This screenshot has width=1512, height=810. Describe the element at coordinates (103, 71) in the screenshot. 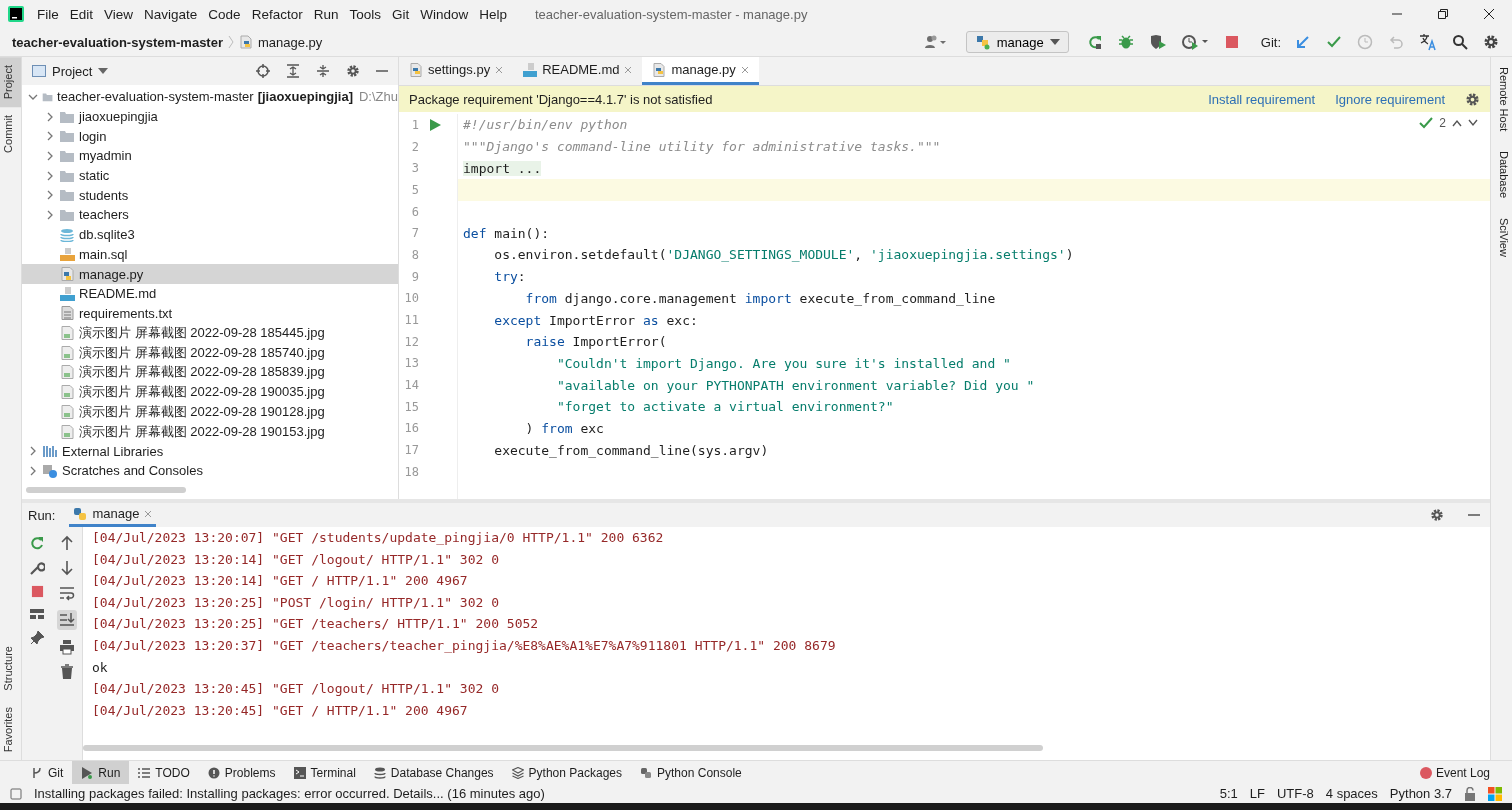

I see `caret-icon` at that location.